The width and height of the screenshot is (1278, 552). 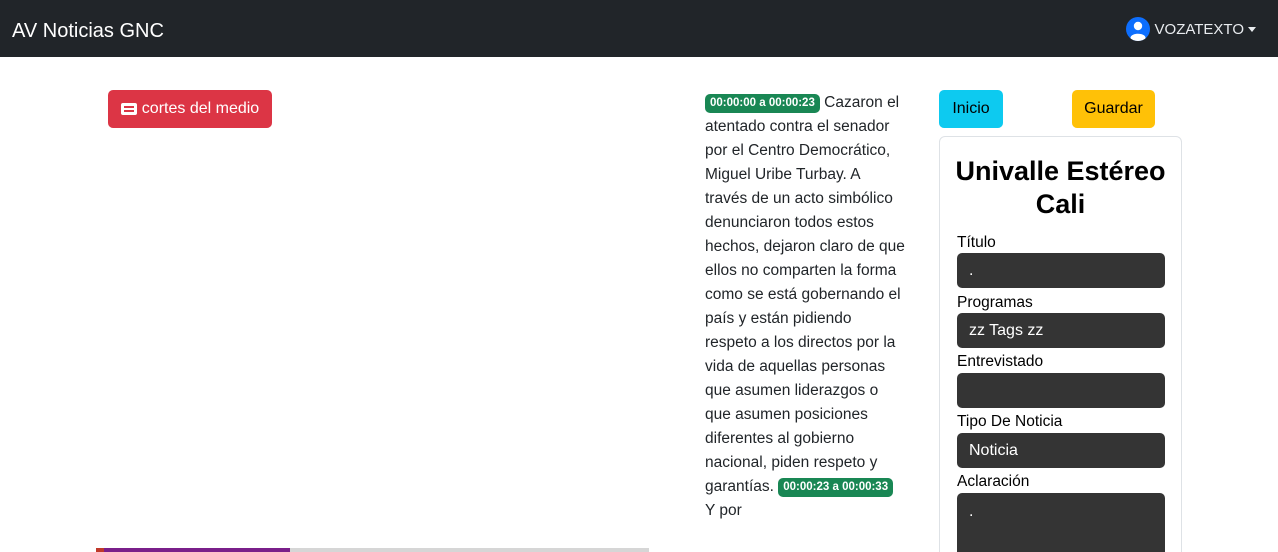 What do you see at coordinates (762, 103) in the screenshot?
I see `segment-time-badge: 00:00:00 a 00:00:23` at bounding box center [762, 103].